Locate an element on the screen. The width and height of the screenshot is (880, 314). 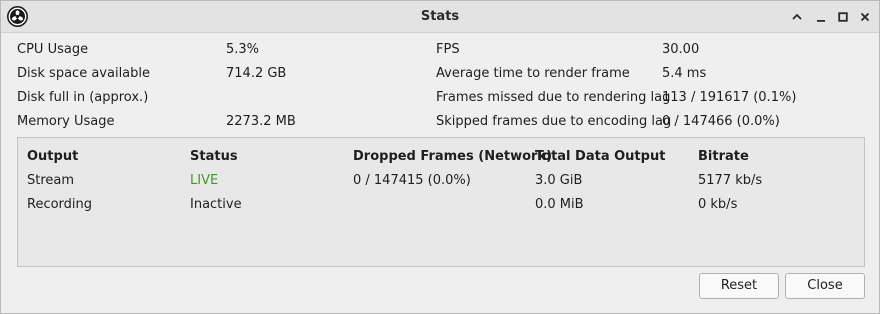
cpu-usage-label: CPU Usage is located at coordinates (53, 49).